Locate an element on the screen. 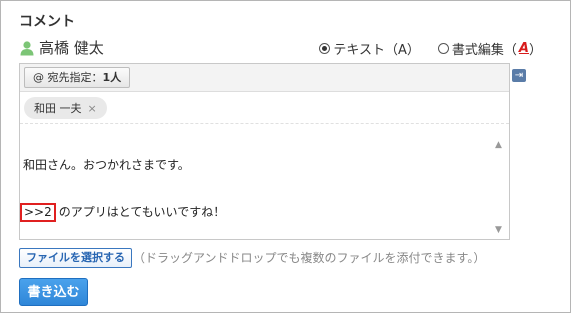  scroll-down-icon: ▼ is located at coordinates (498, 230).